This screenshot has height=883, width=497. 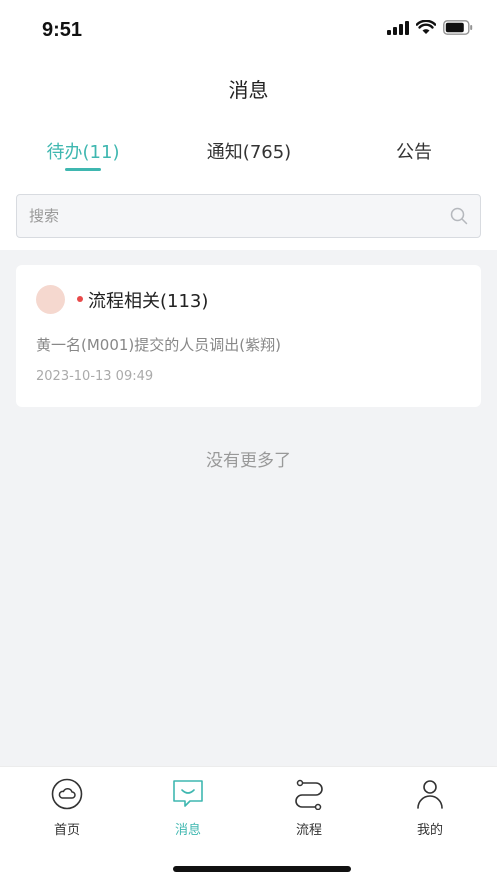 I want to click on message-tabs: 待办(11) 通知(765) 公告, so click(x=248, y=146).